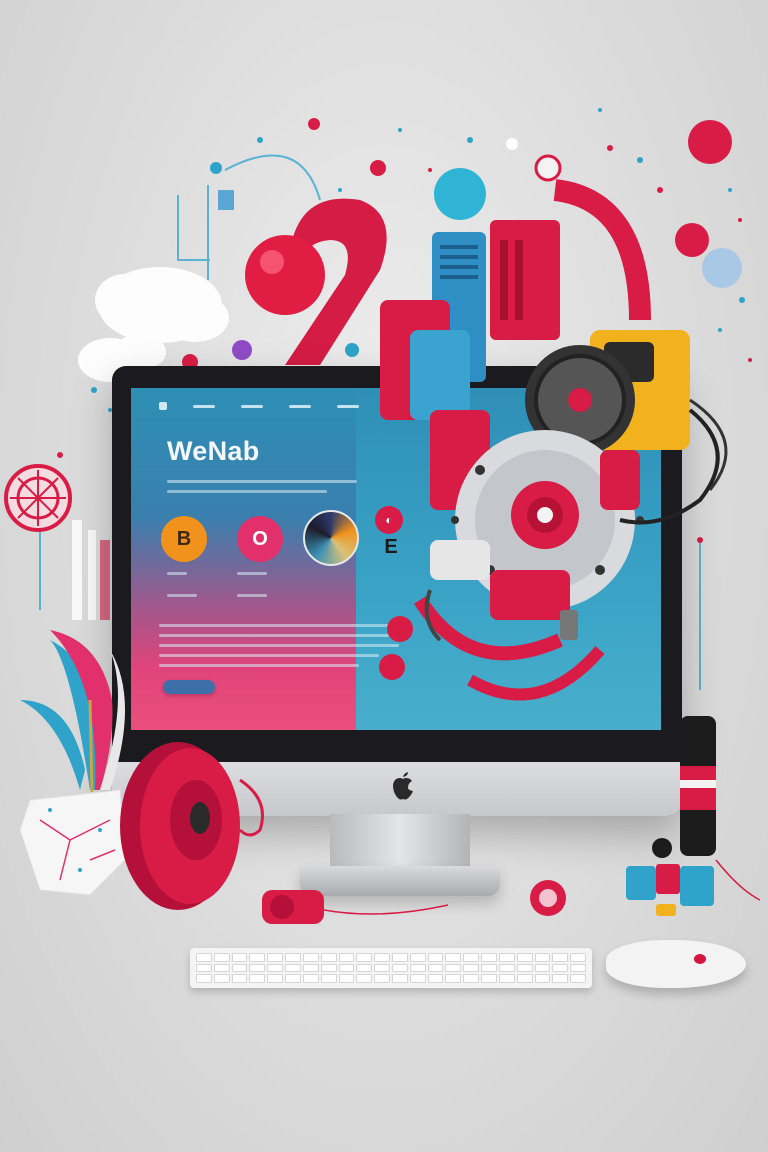 This screenshot has width=768, height=1152. What do you see at coordinates (676, 964) in the screenshot?
I see `mouse` at bounding box center [676, 964].